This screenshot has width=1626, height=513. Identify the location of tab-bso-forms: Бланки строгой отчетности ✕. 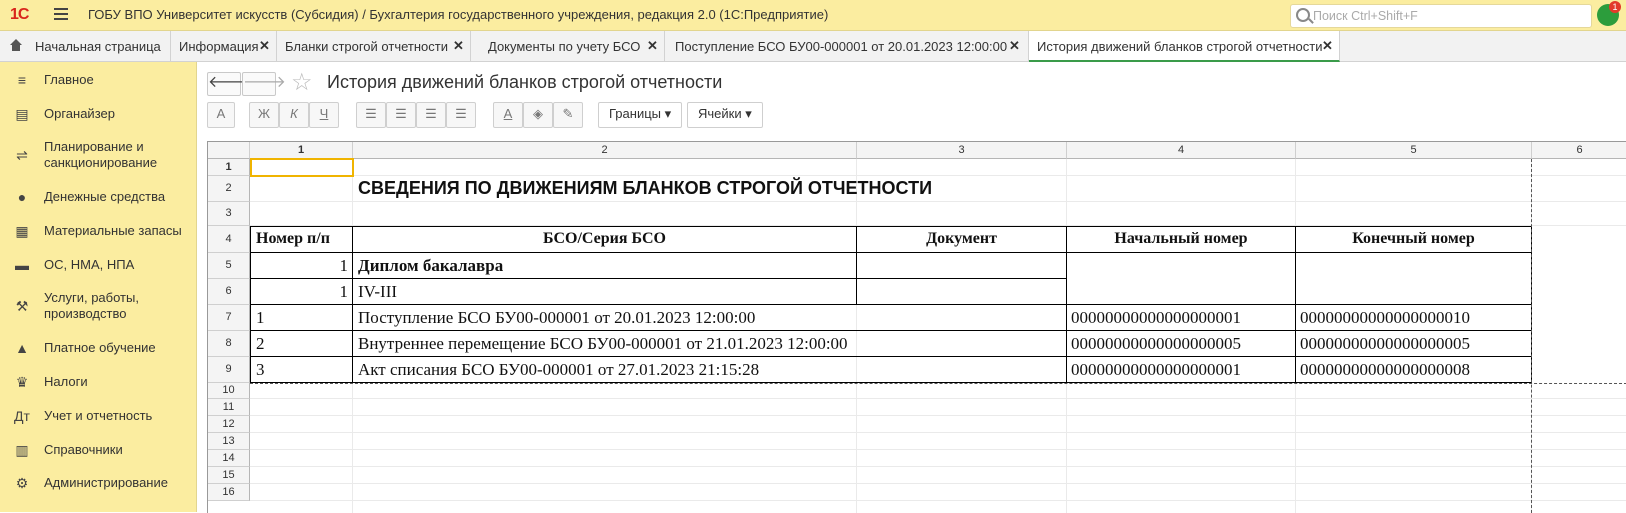
(374, 46).